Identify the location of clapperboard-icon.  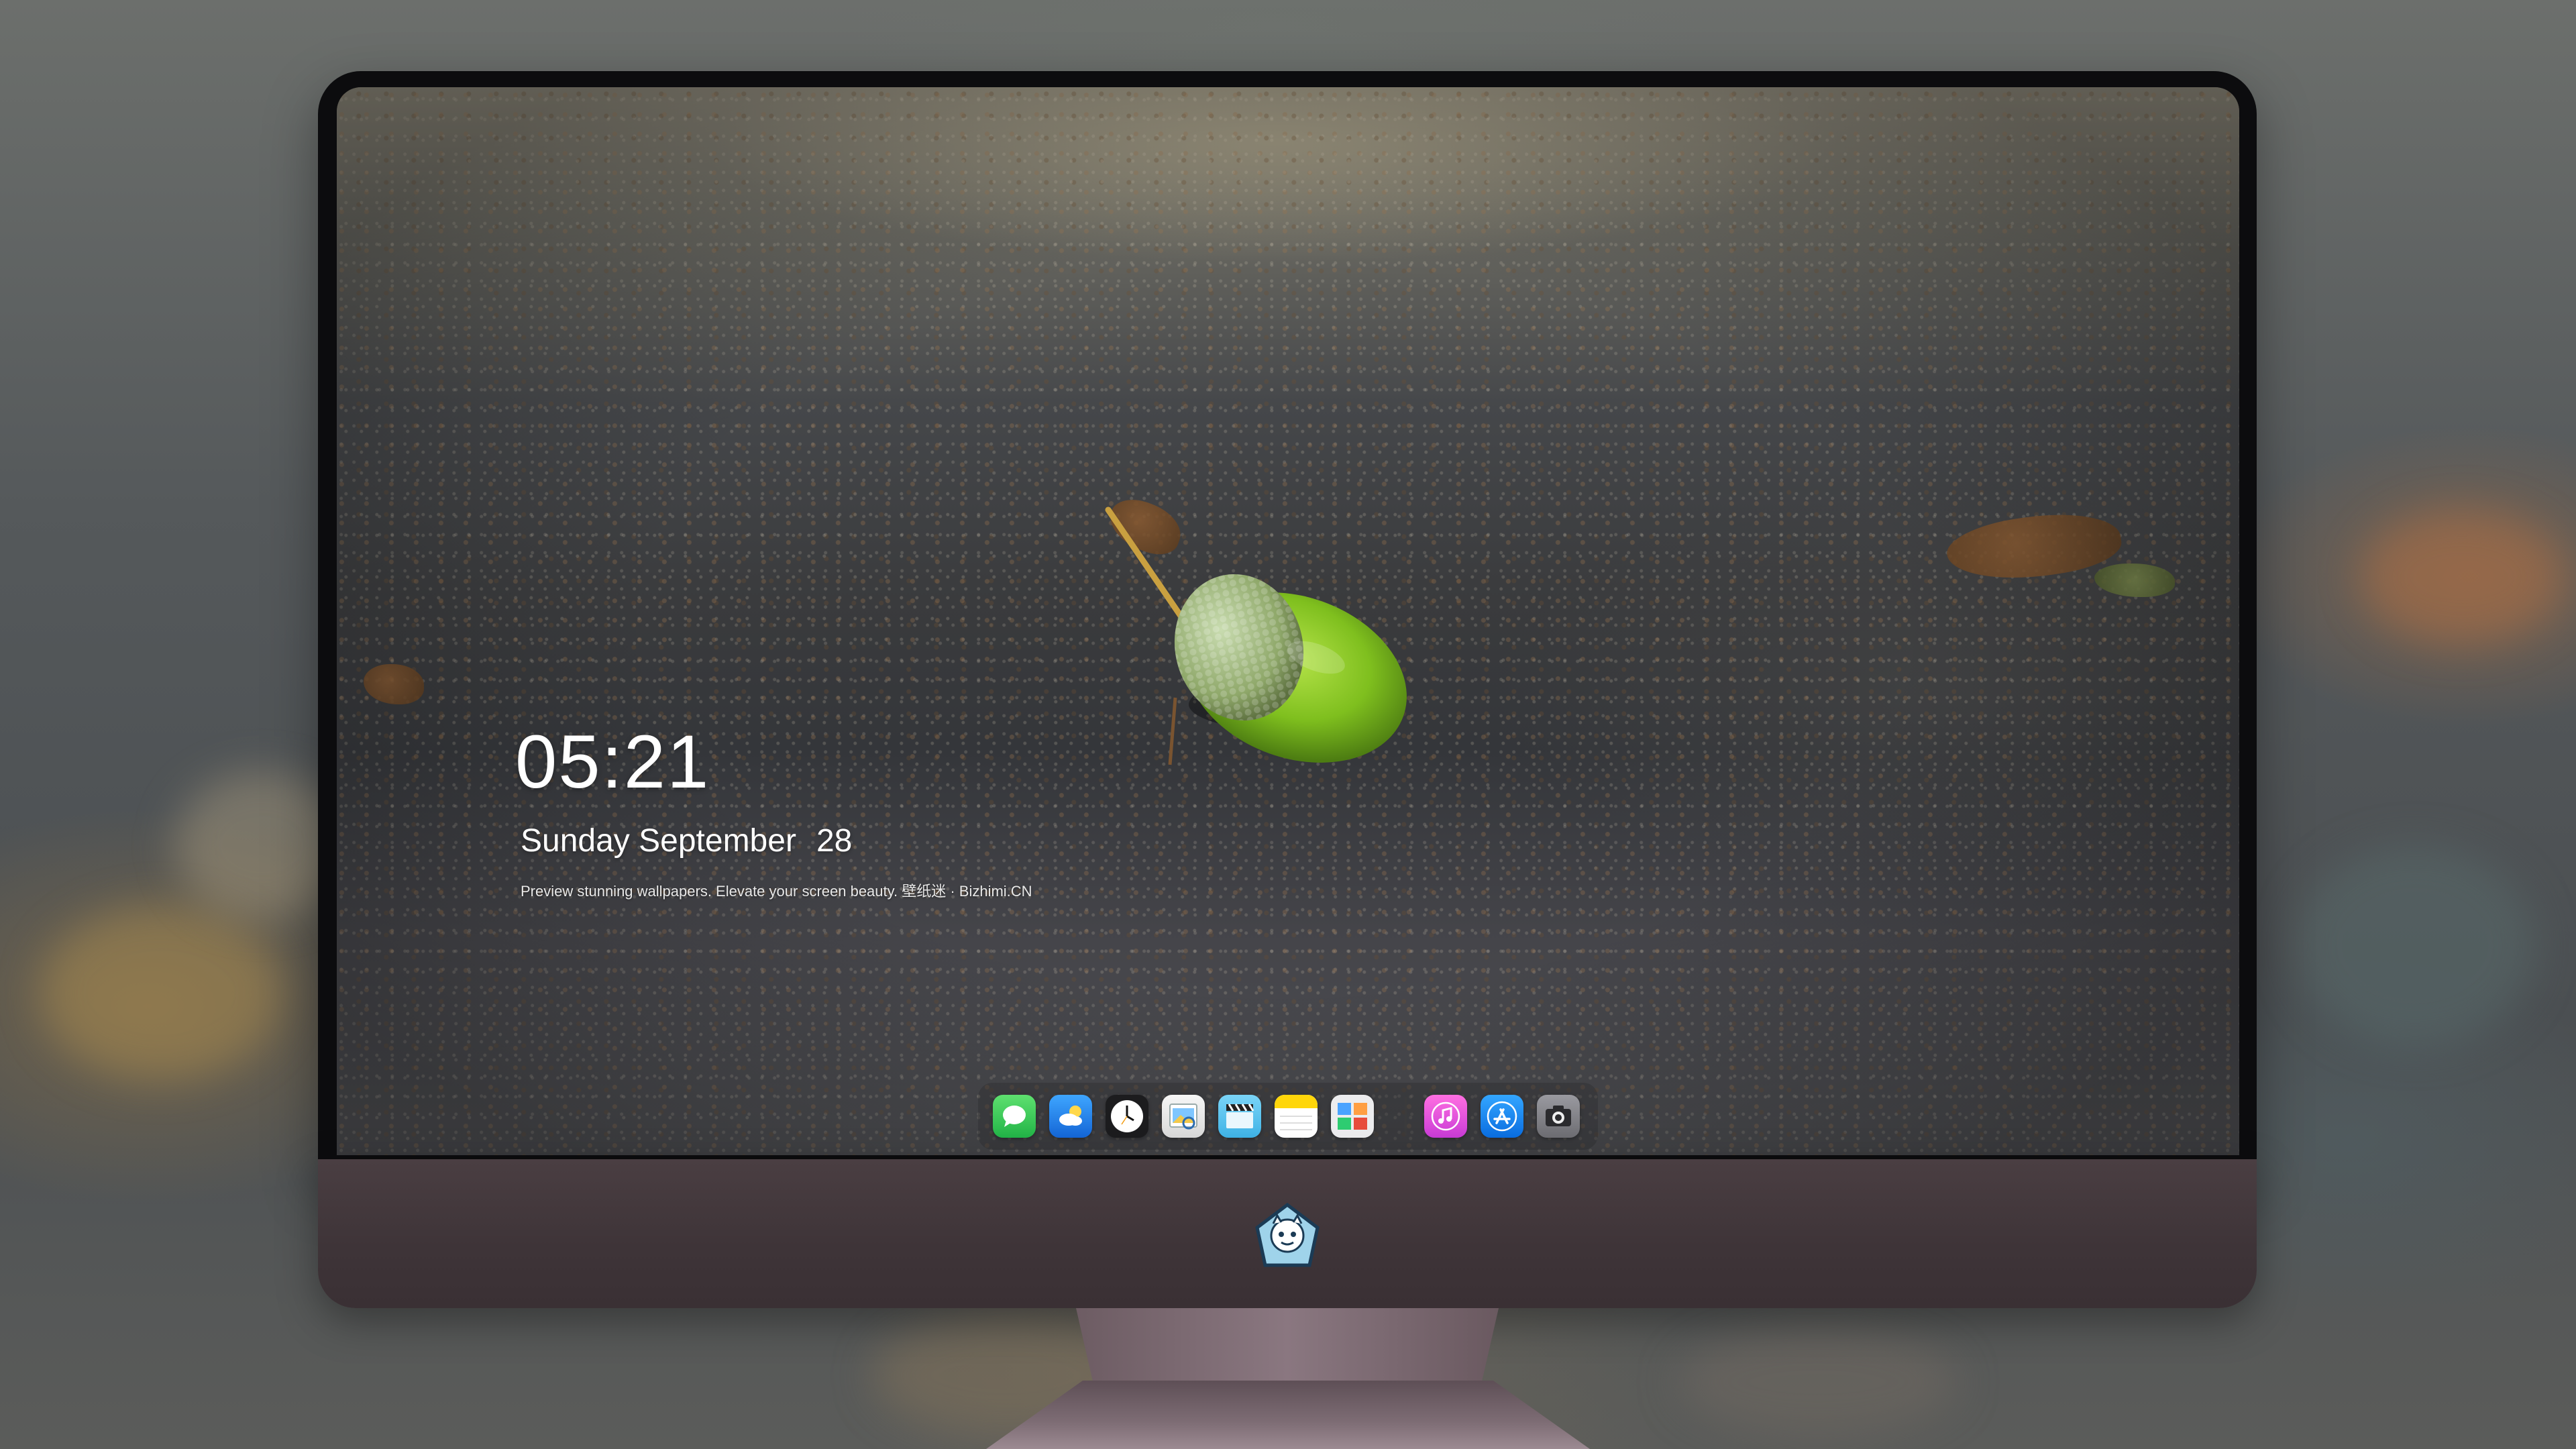
(1240, 1116).